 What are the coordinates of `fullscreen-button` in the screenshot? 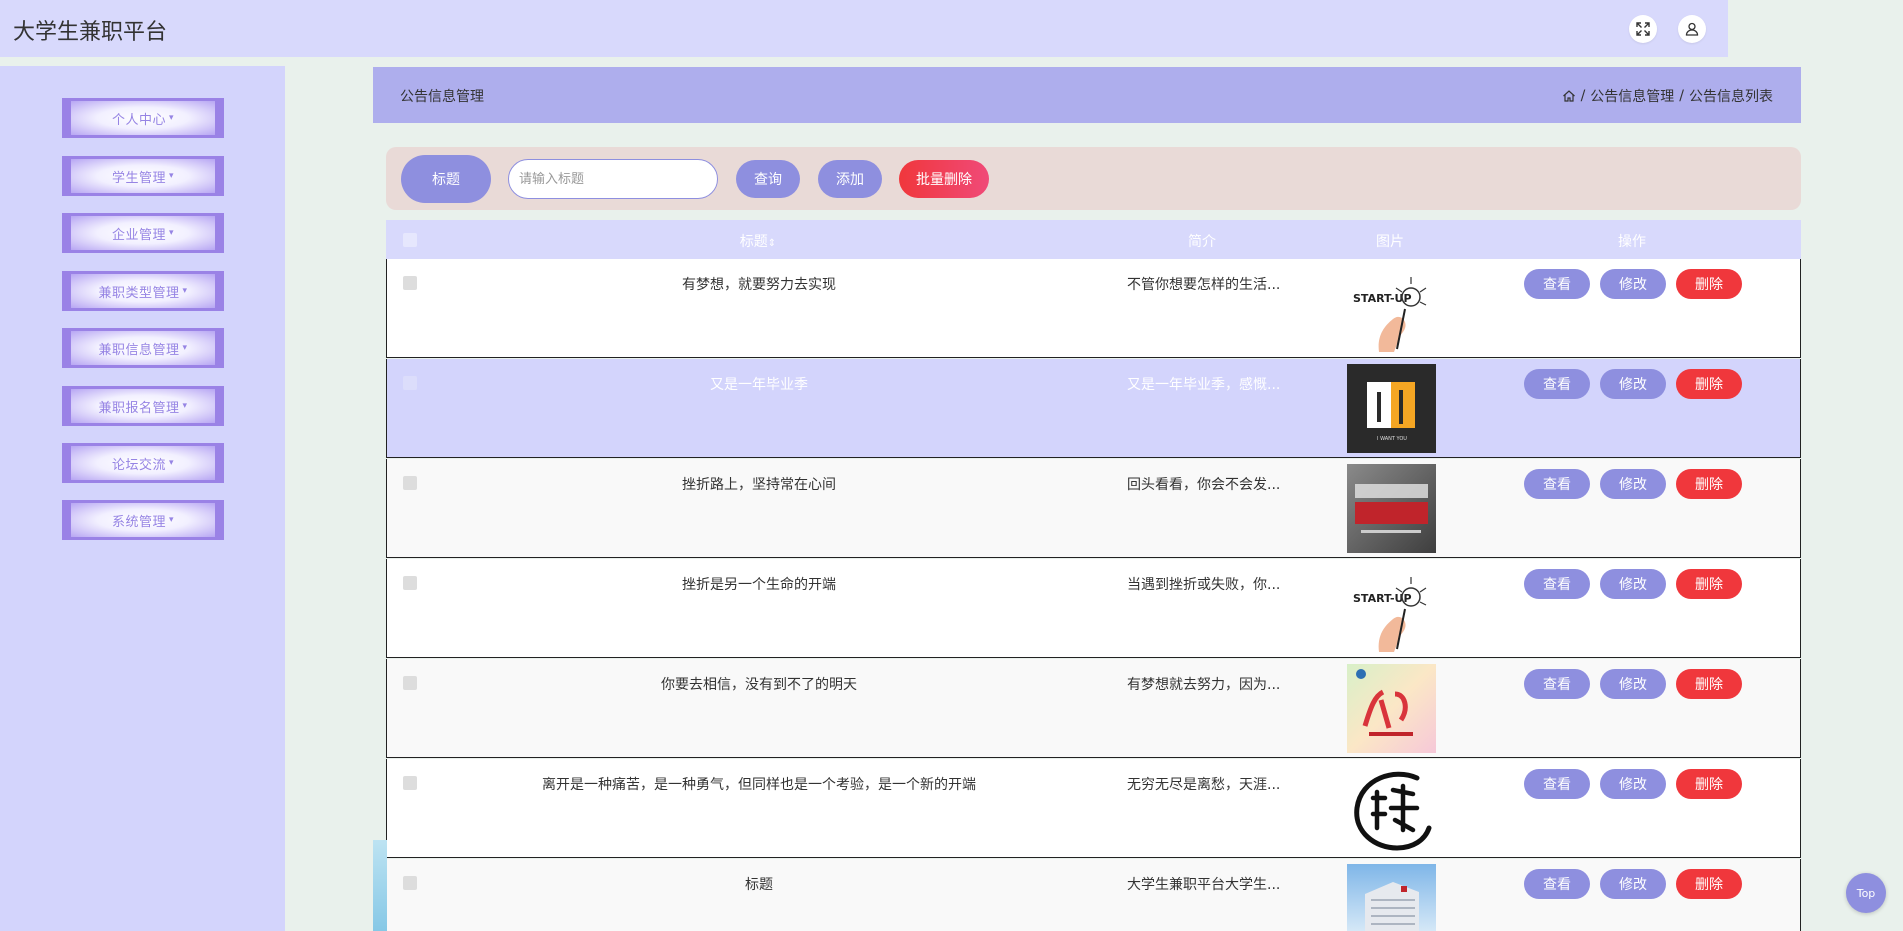 It's located at (1643, 29).